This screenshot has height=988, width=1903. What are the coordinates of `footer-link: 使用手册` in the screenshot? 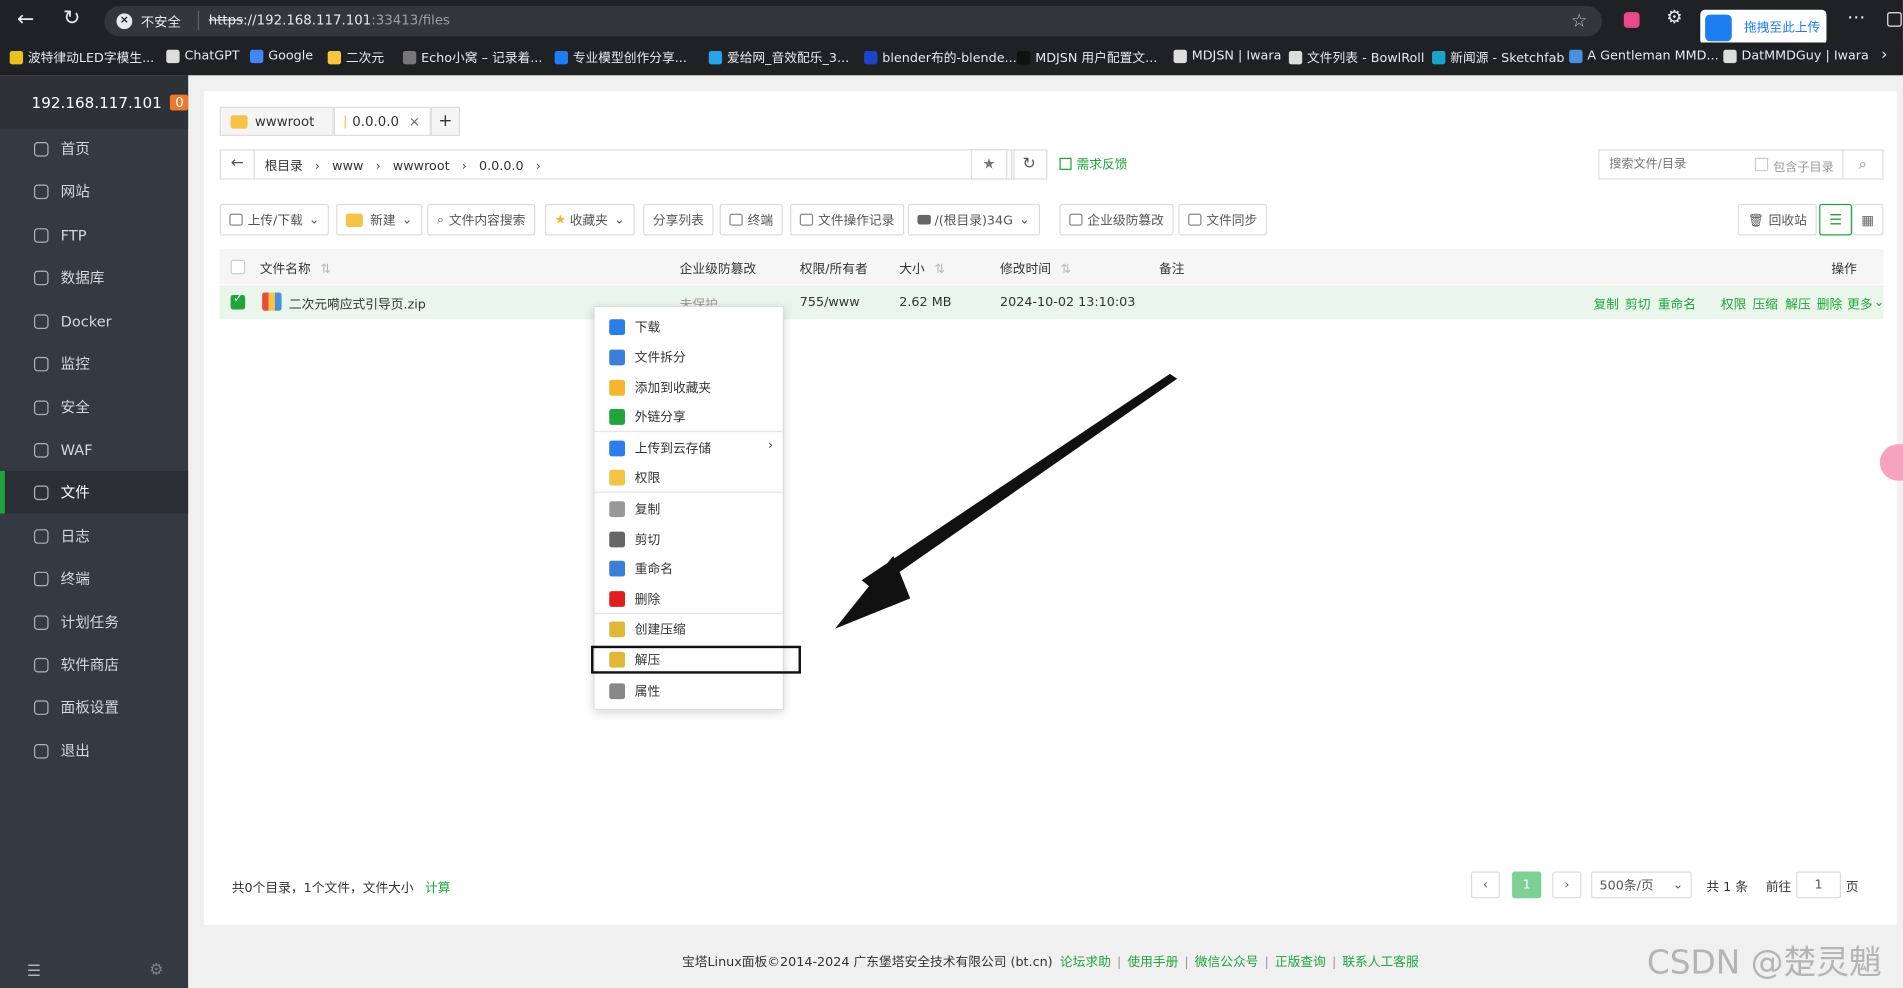 It's located at (1152, 962).